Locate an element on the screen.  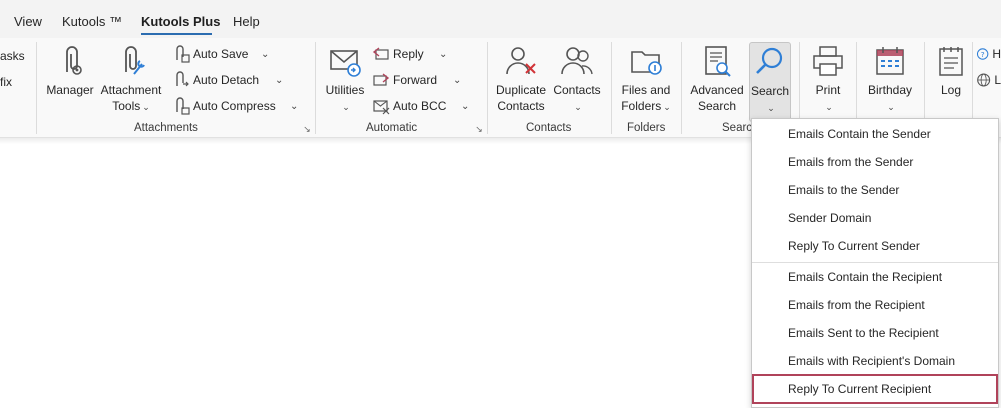
forward-button: Forward ⌄ is located at coordinates (427, 80).